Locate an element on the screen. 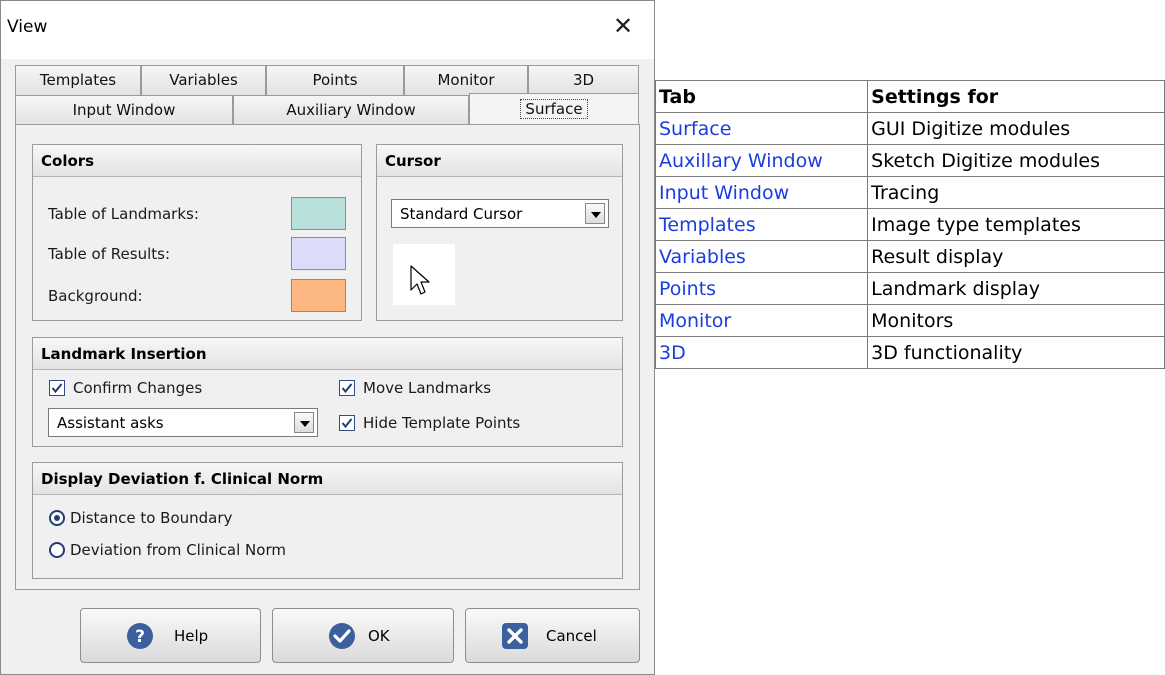  table-row: Auxillary Window Sketch Digitize modules is located at coordinates (909, 160).